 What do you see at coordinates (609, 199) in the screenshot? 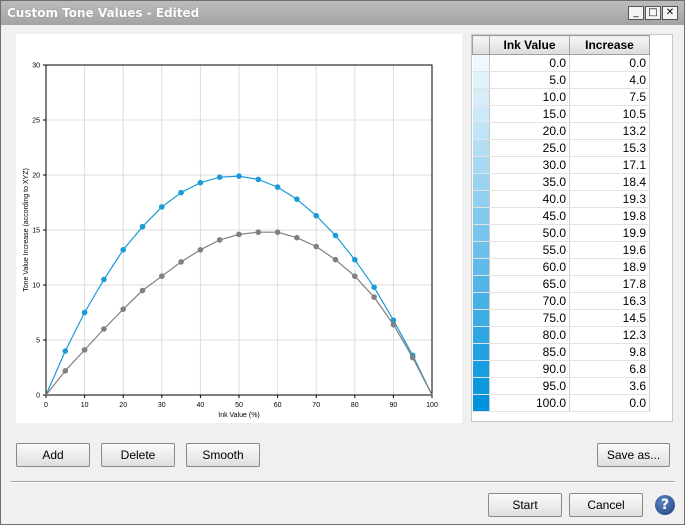
I see `increase-cell: 19.3` at bounding box center [609, 199].